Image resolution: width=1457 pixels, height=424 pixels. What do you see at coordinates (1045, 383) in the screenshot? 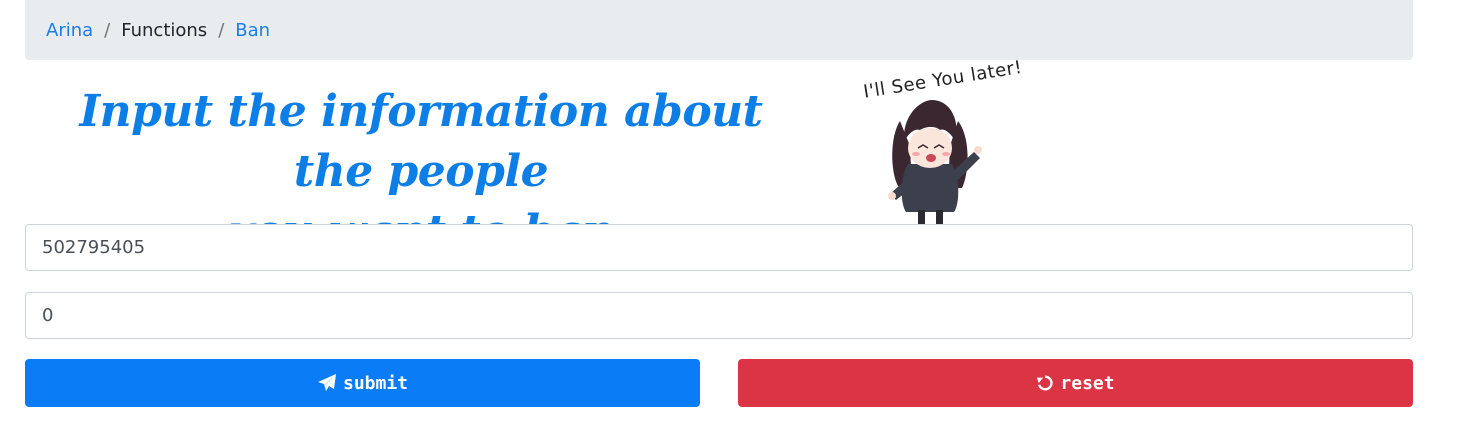
I see `undo-icon` at bounding box center [1045, 383].